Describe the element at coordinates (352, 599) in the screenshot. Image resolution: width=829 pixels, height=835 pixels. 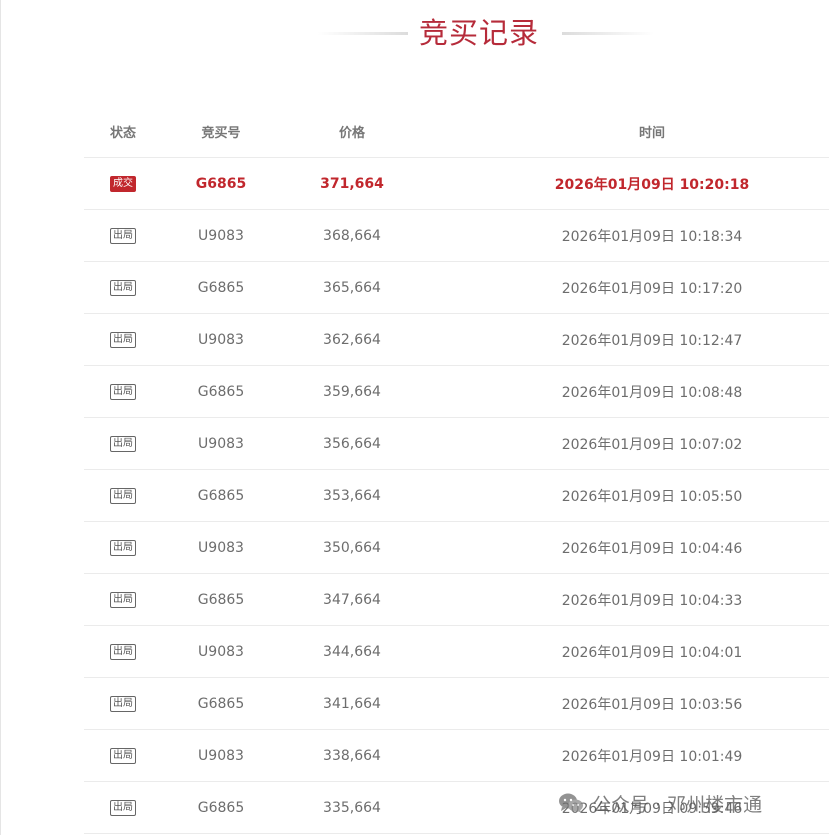
I see `price-cell: 347,664` at that location.